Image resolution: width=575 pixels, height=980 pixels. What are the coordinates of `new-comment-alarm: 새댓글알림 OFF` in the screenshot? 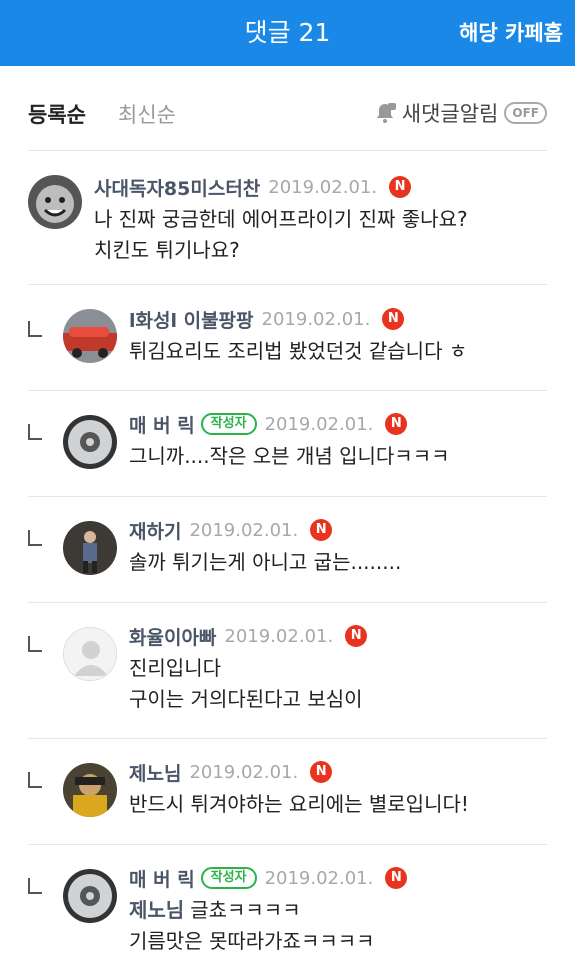 It's located at (460, 113).